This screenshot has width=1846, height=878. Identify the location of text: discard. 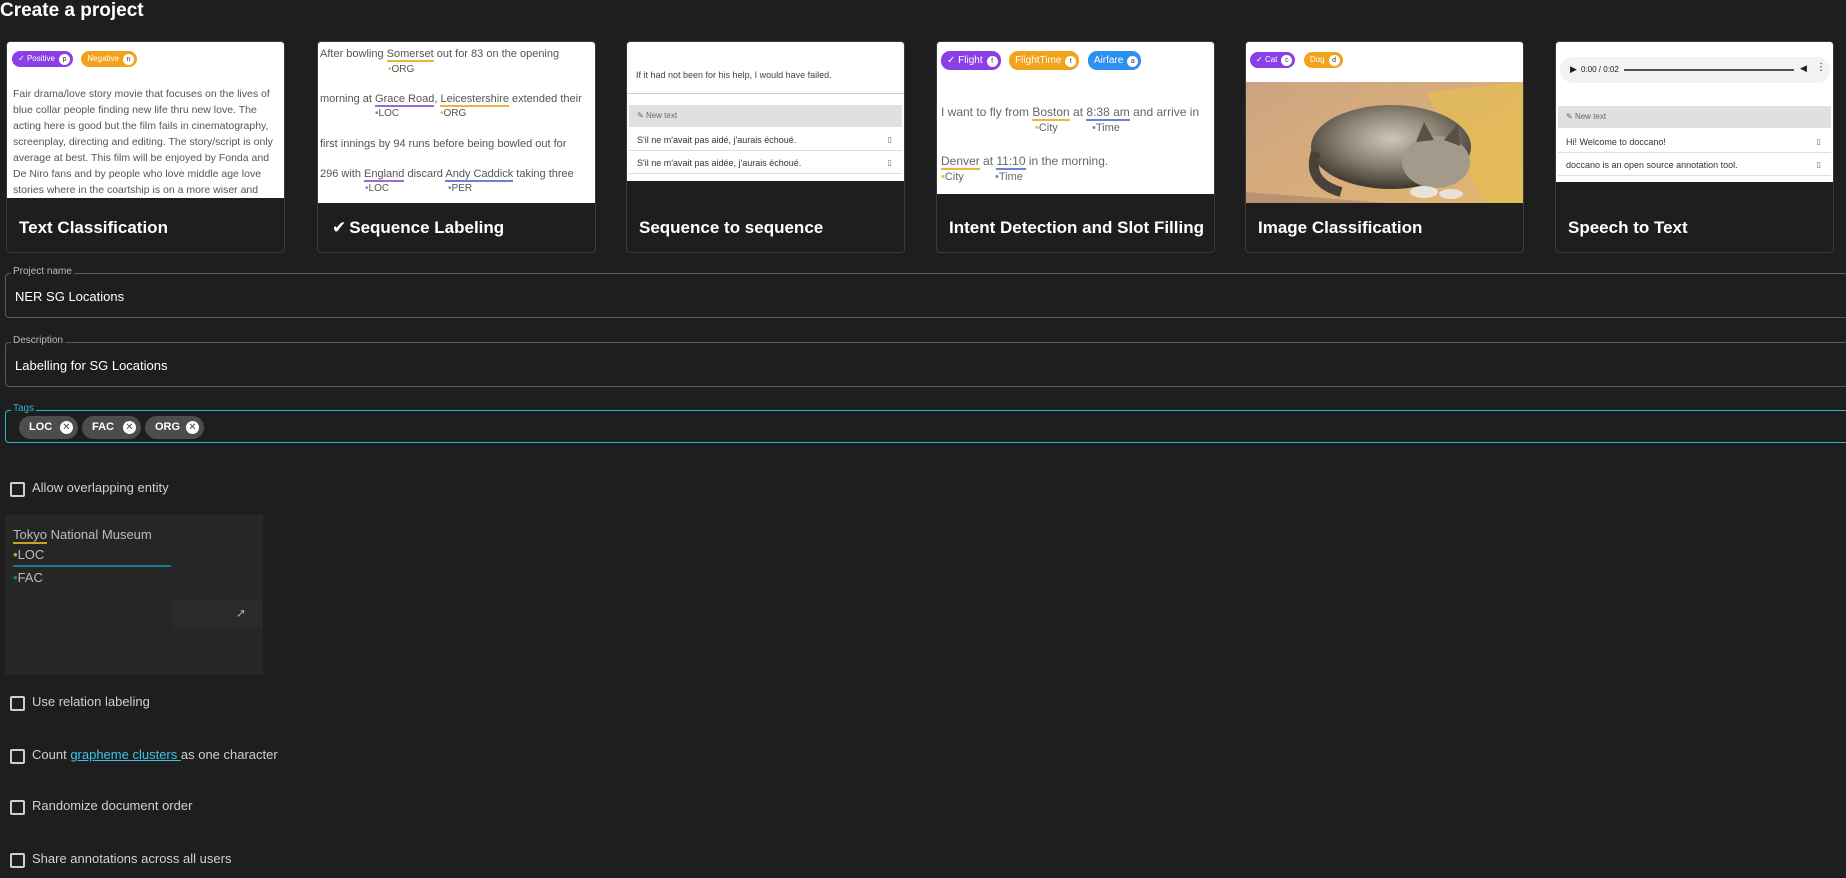
(425, 174).